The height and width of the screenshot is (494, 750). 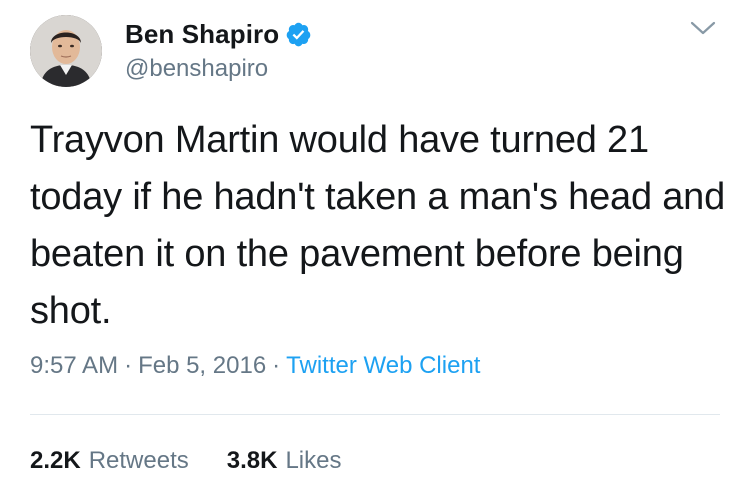 I want to click on retweets-stat: 2.2K Retweets, so click(x=109, y=461).